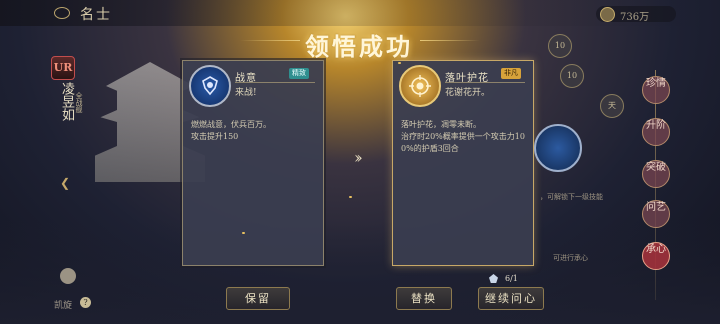  I want to click on headline-left-ornament, so click(270, 40).